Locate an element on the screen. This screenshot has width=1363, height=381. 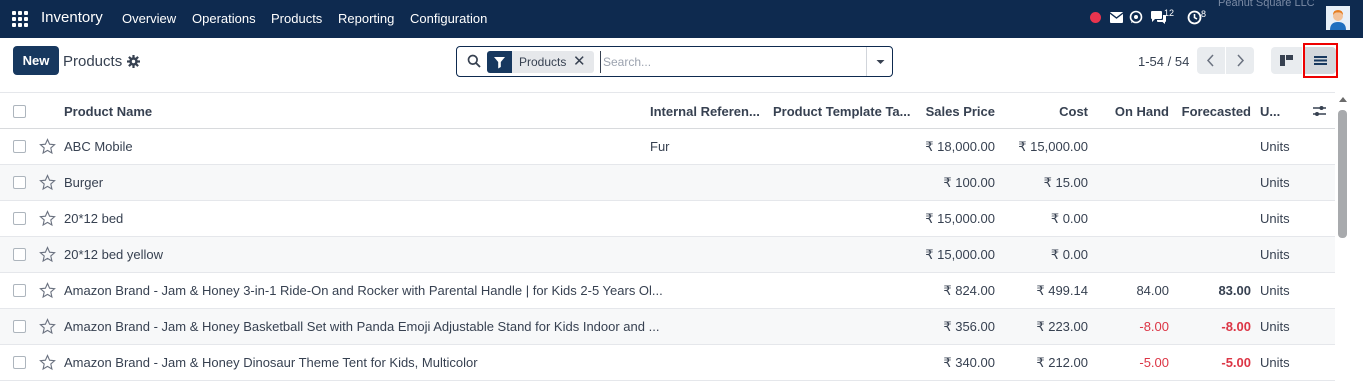
remove-facet-icon: ✕ is located at coordinates (579, 62).